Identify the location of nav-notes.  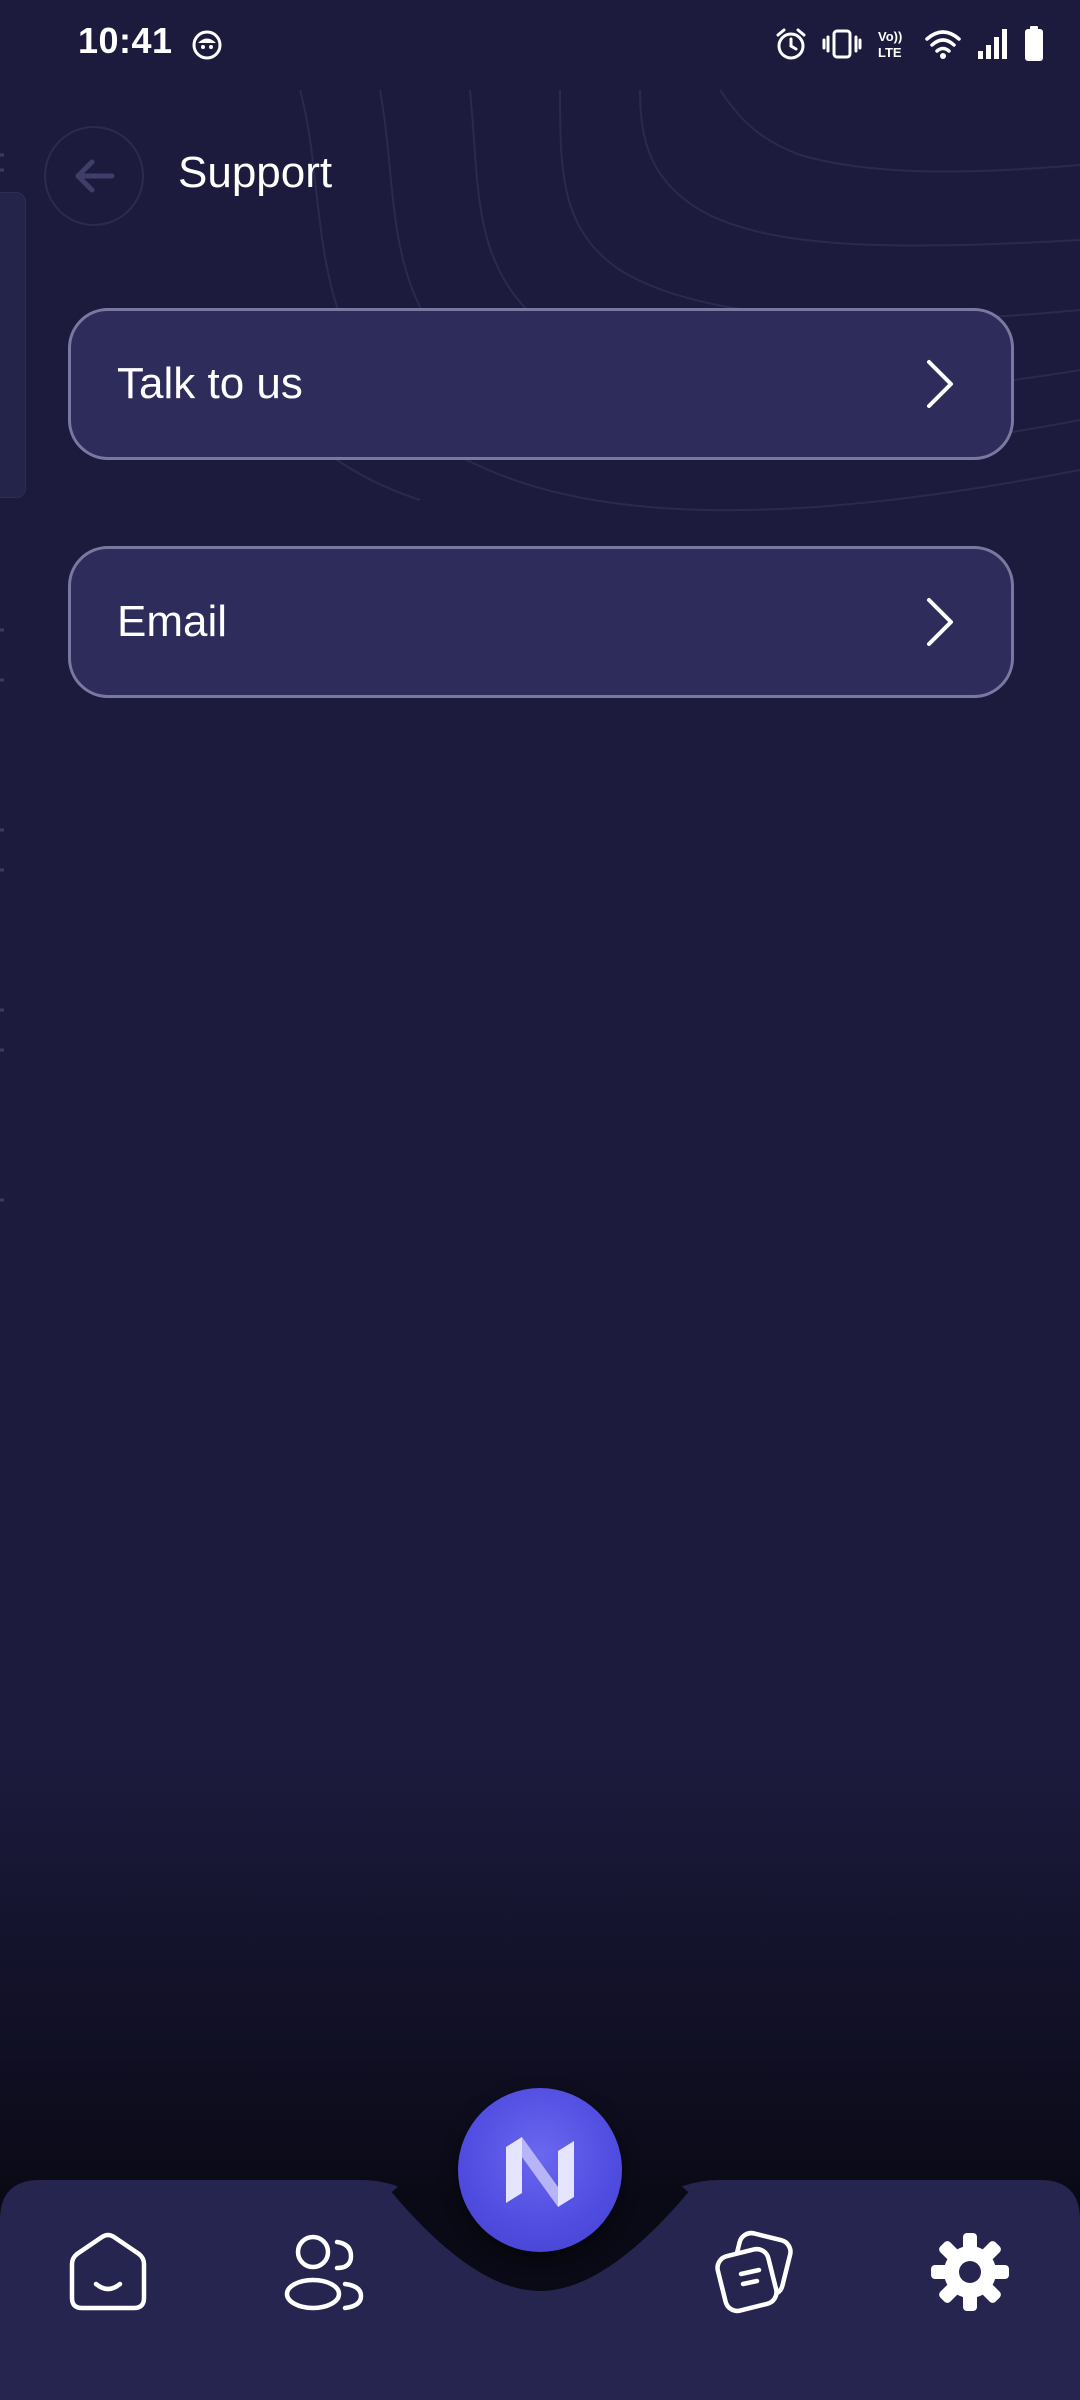
(756, 2272).